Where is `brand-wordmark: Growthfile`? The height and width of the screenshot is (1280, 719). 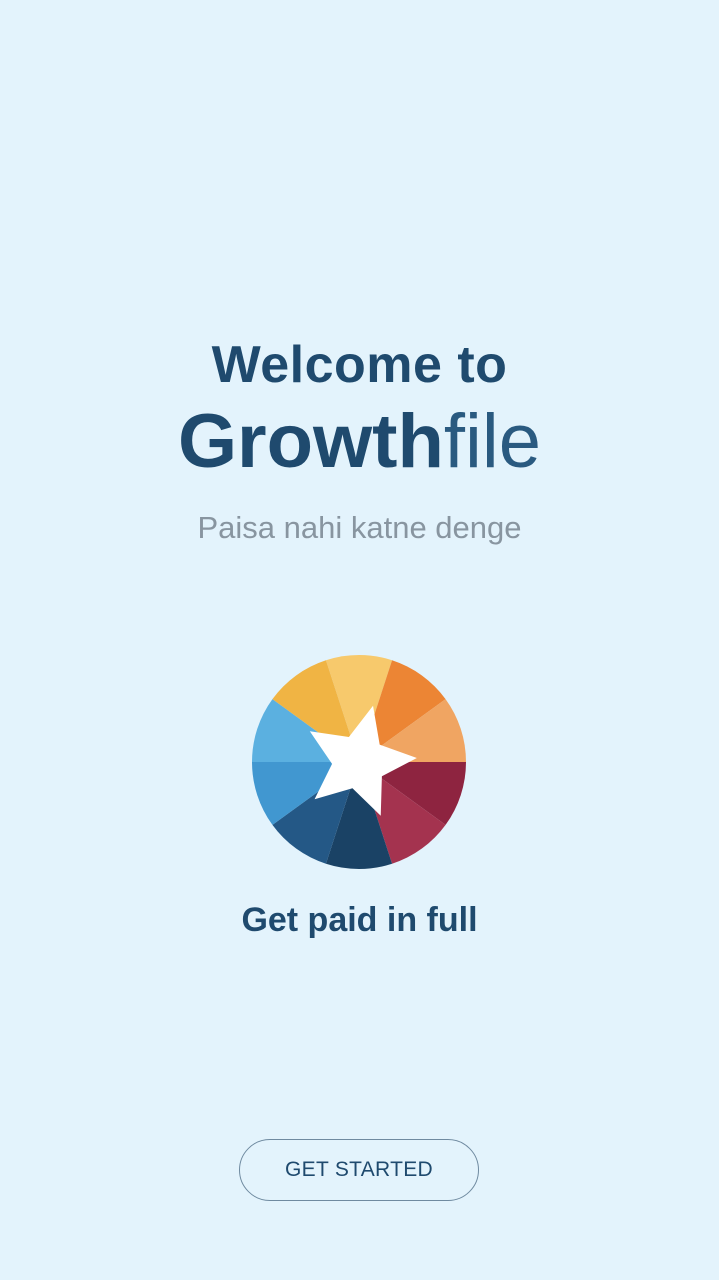 brand-wordmark: Growthfile is located at coordinates (359, 442).